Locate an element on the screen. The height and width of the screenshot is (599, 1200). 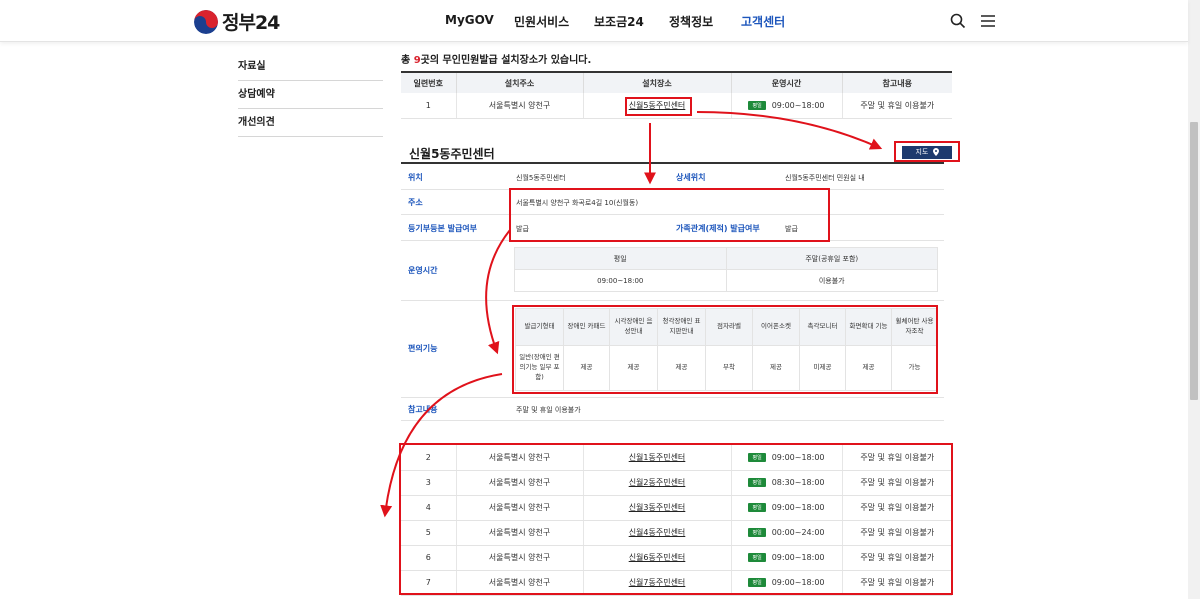
sidebar-item-consult-reservation: 상담예약 is located at coordinates (310, 95).